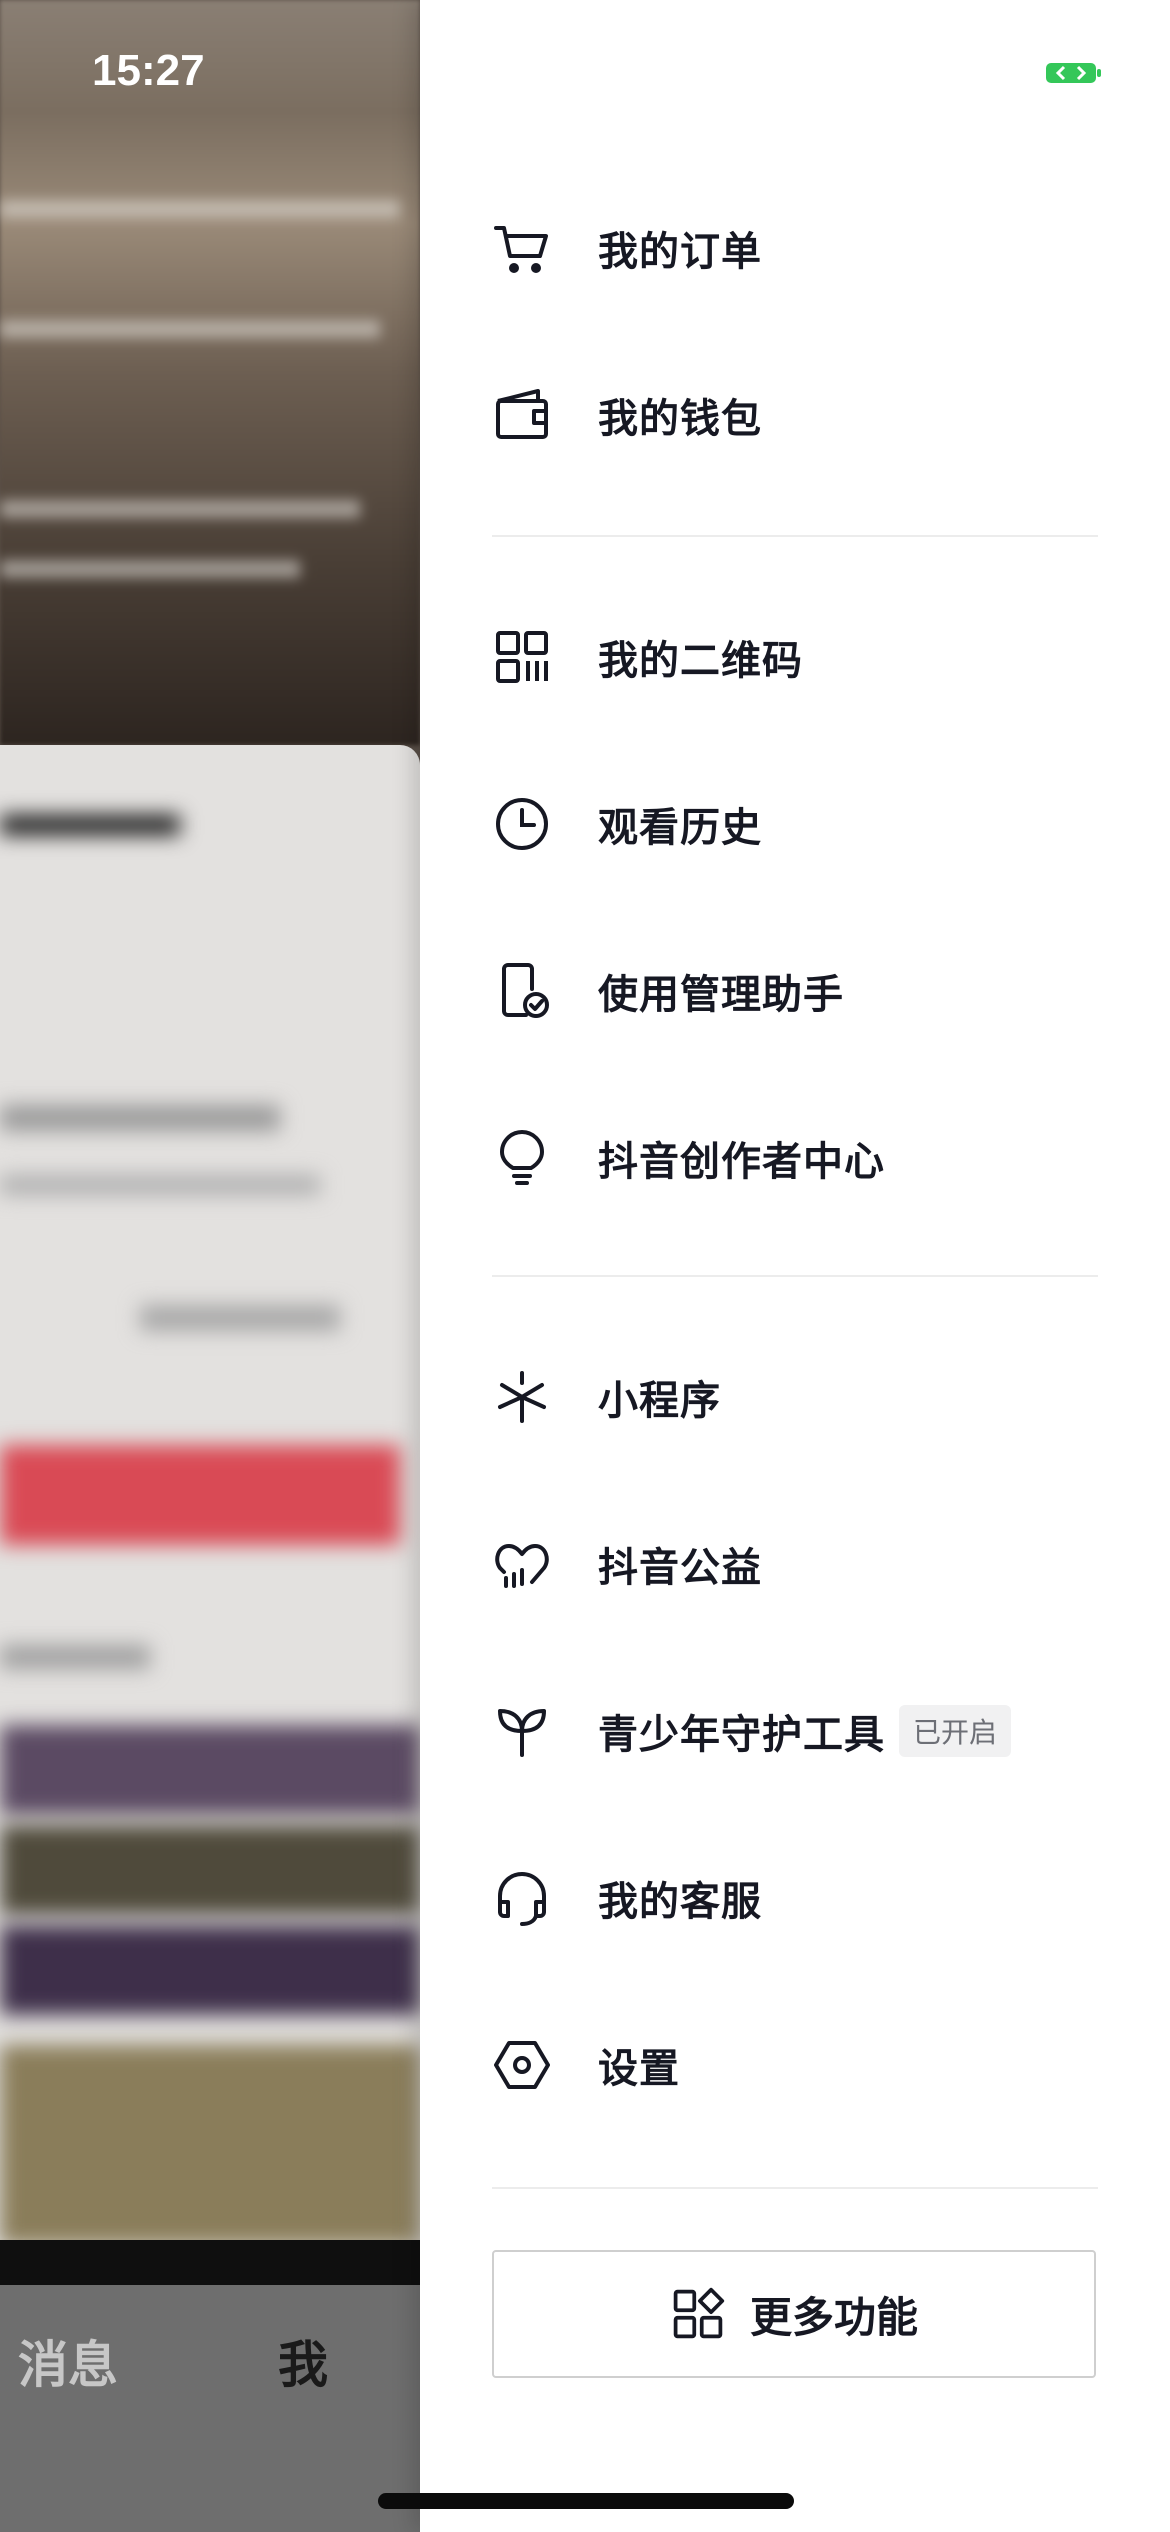 Image resolution: width=1170 pixels, height=2532 pixels. Describe the element at coordinates (522, 248) in the screenshot. I see `cart-icon` at that location.